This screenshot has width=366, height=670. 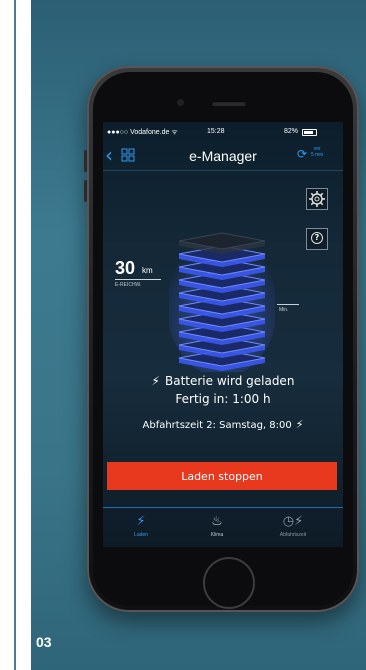 I want to click on left-margin-rule, so click(x=15, y=335).